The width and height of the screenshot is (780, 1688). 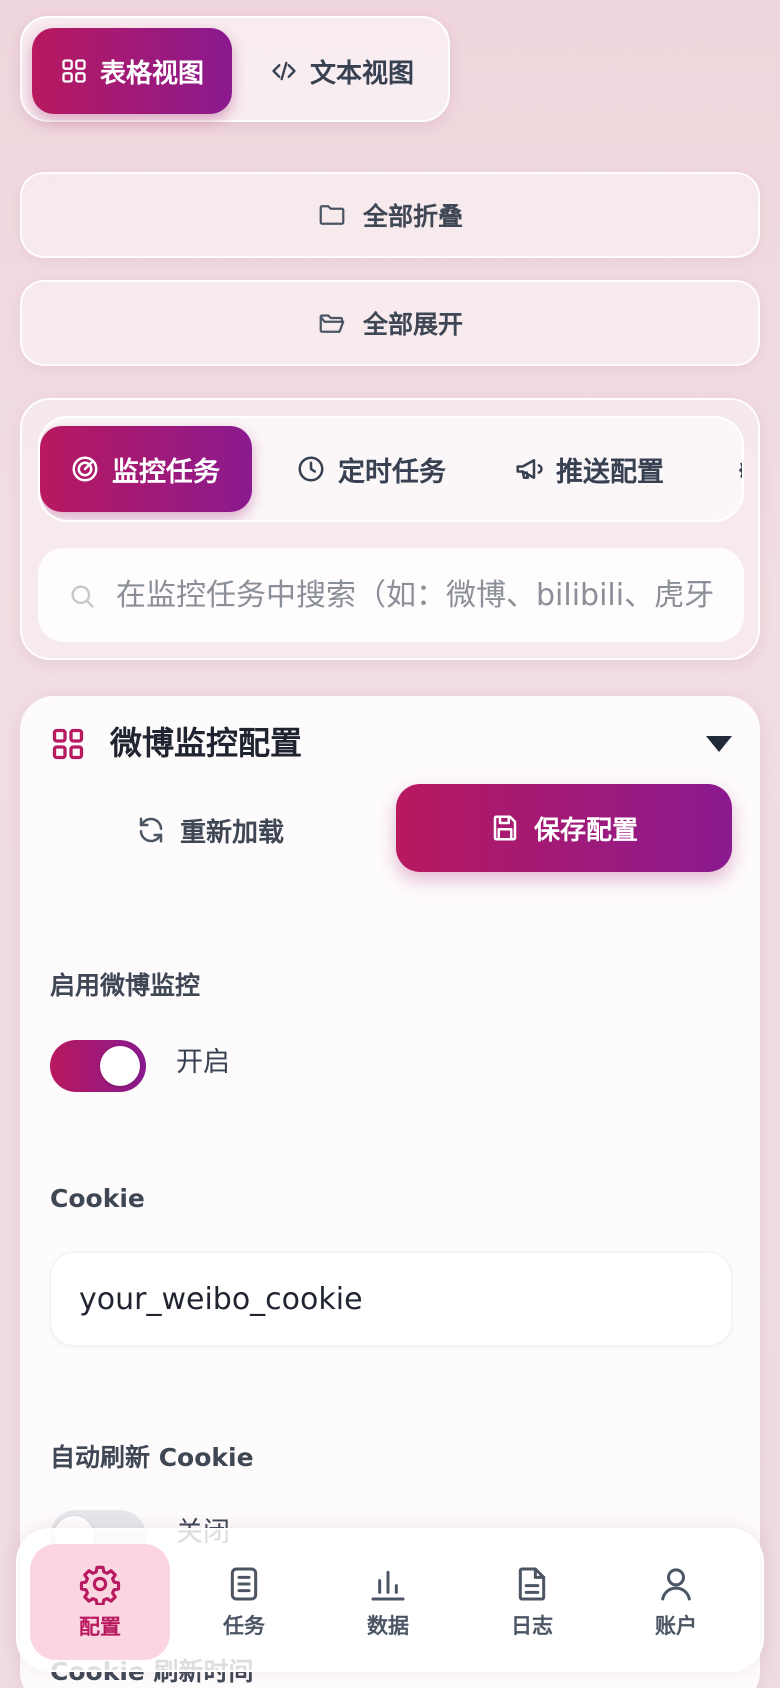 I want to click on reload-label: 重新加载, so click(x=231, y=832).